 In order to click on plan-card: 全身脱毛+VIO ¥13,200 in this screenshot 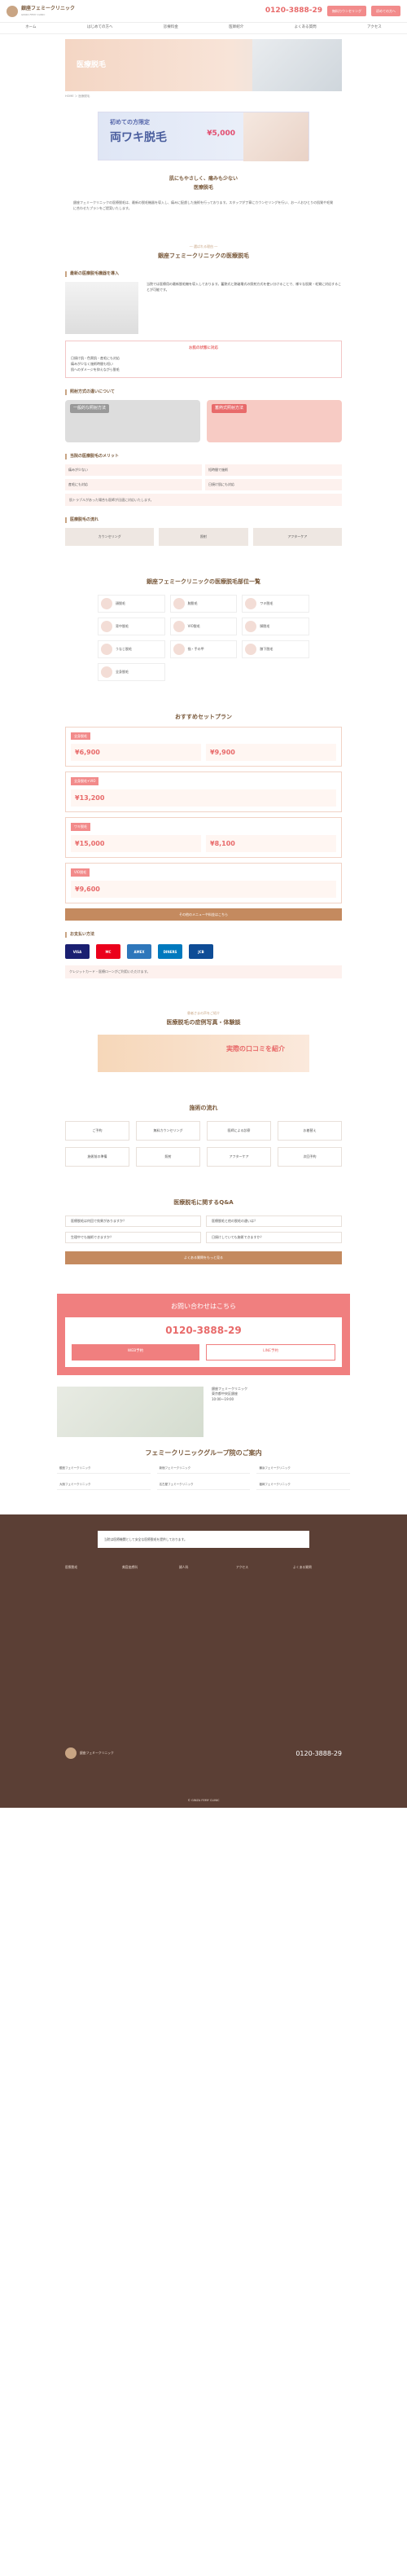, I will do `click(203, 792)`.